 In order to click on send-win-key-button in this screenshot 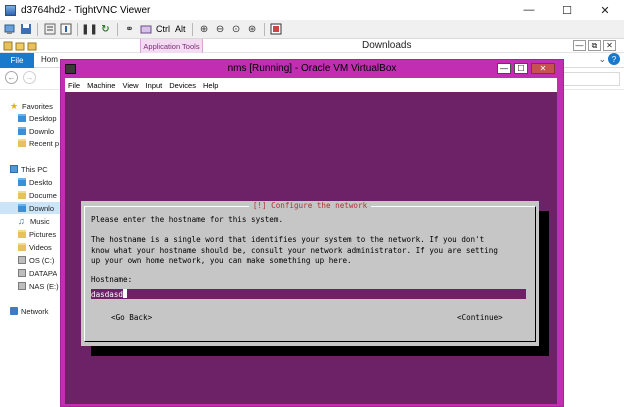, I will do `click(145, 29)`.